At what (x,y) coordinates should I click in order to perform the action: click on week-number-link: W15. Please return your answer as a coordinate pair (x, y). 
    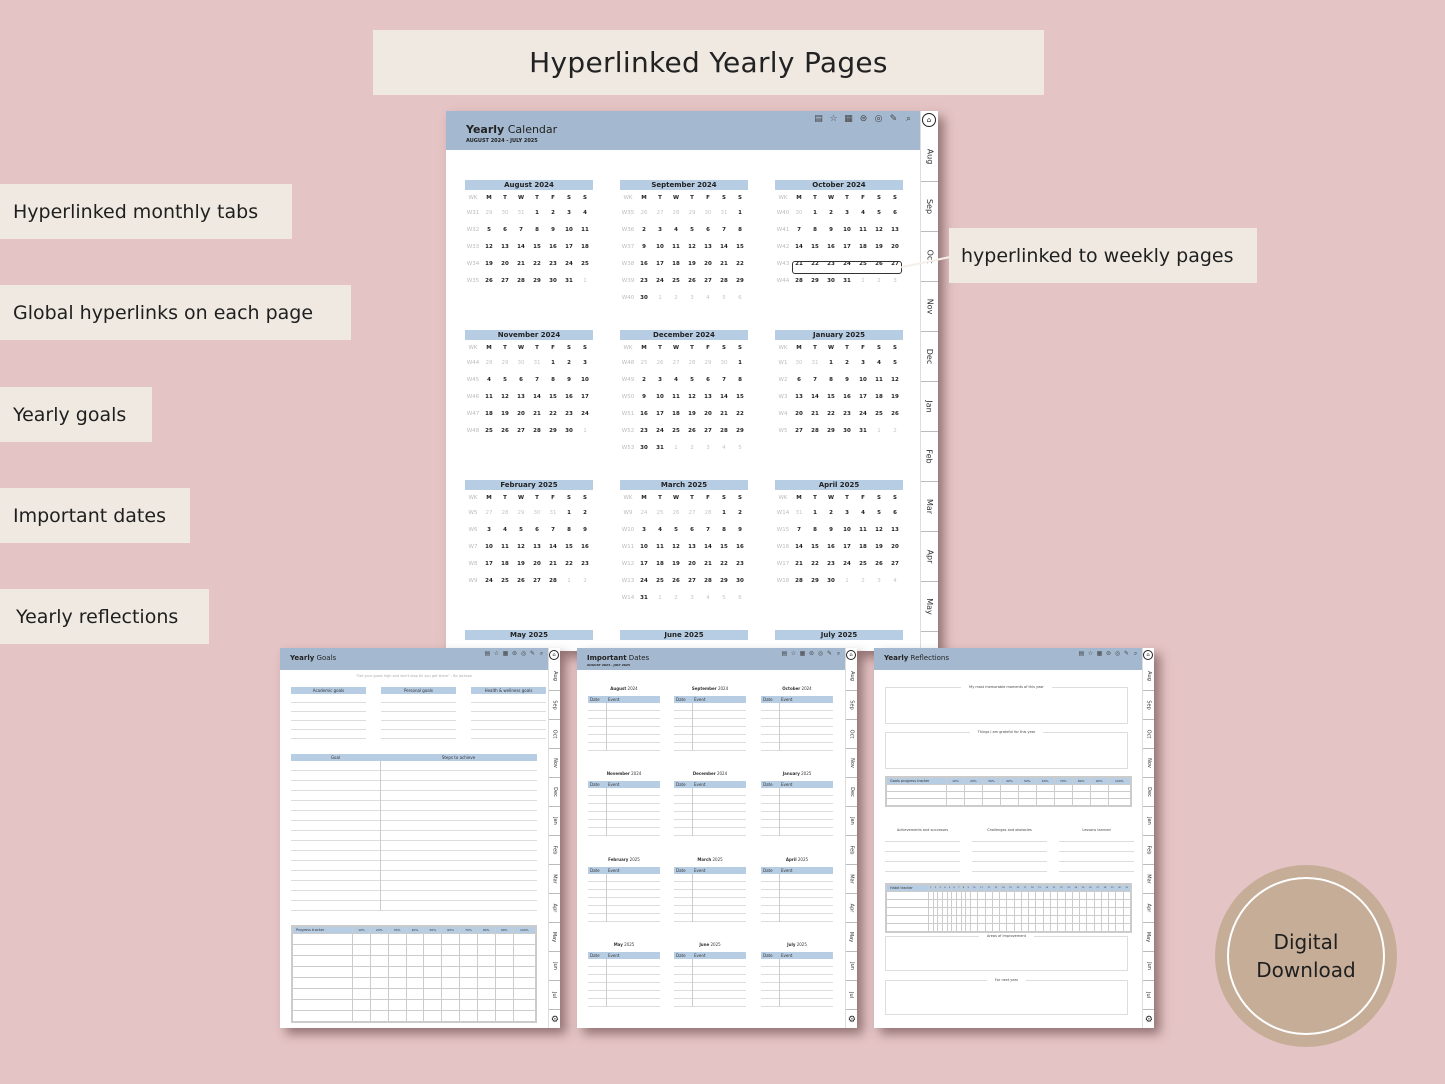
    Looking at the image, I should click on (783, 529).